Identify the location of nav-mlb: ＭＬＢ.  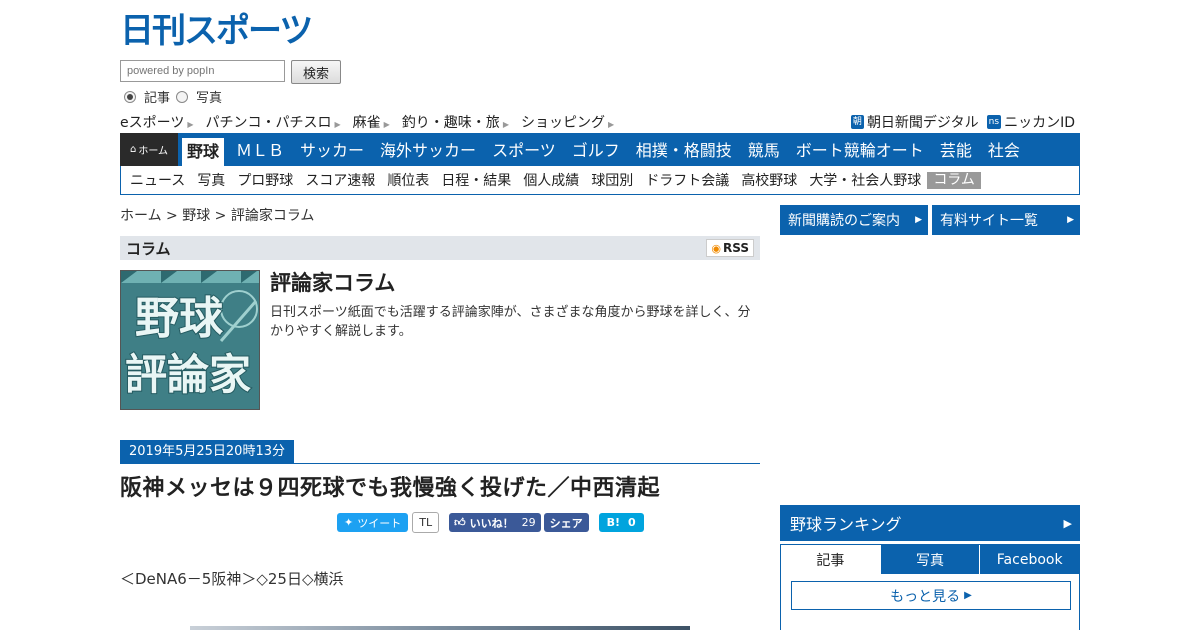
(260, 149).